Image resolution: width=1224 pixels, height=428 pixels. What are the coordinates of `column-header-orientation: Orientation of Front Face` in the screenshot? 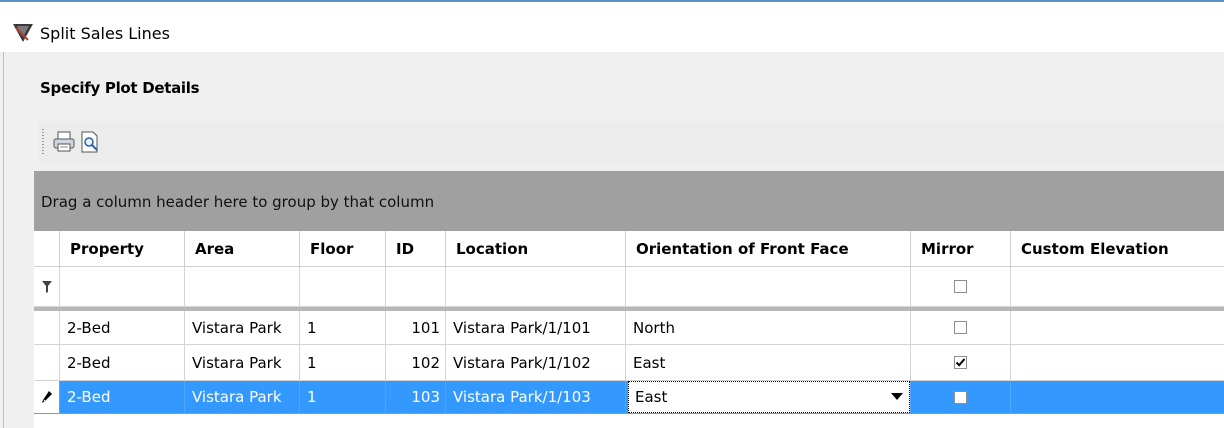 It's located at (768, 249).